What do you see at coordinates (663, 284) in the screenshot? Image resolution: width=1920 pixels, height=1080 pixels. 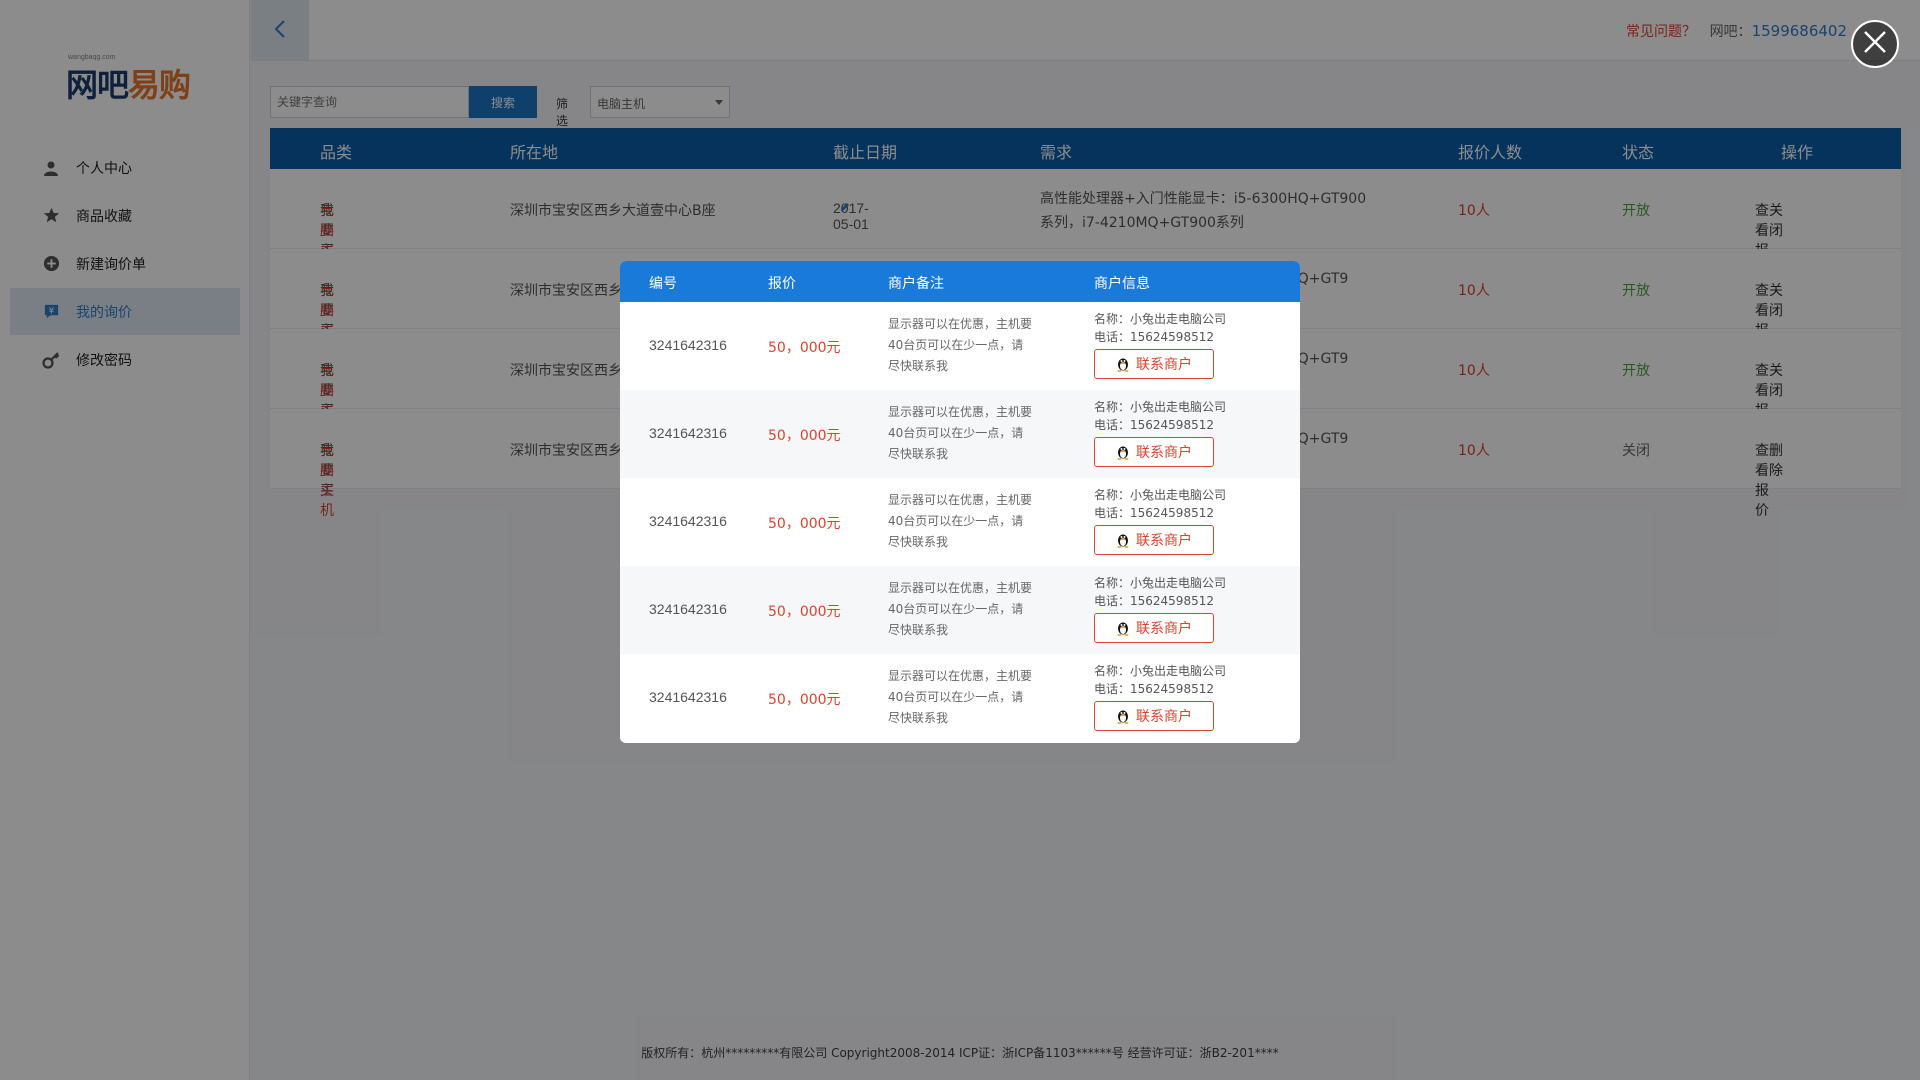 I see `column-header: 编号` at bounding box center [663, 284].